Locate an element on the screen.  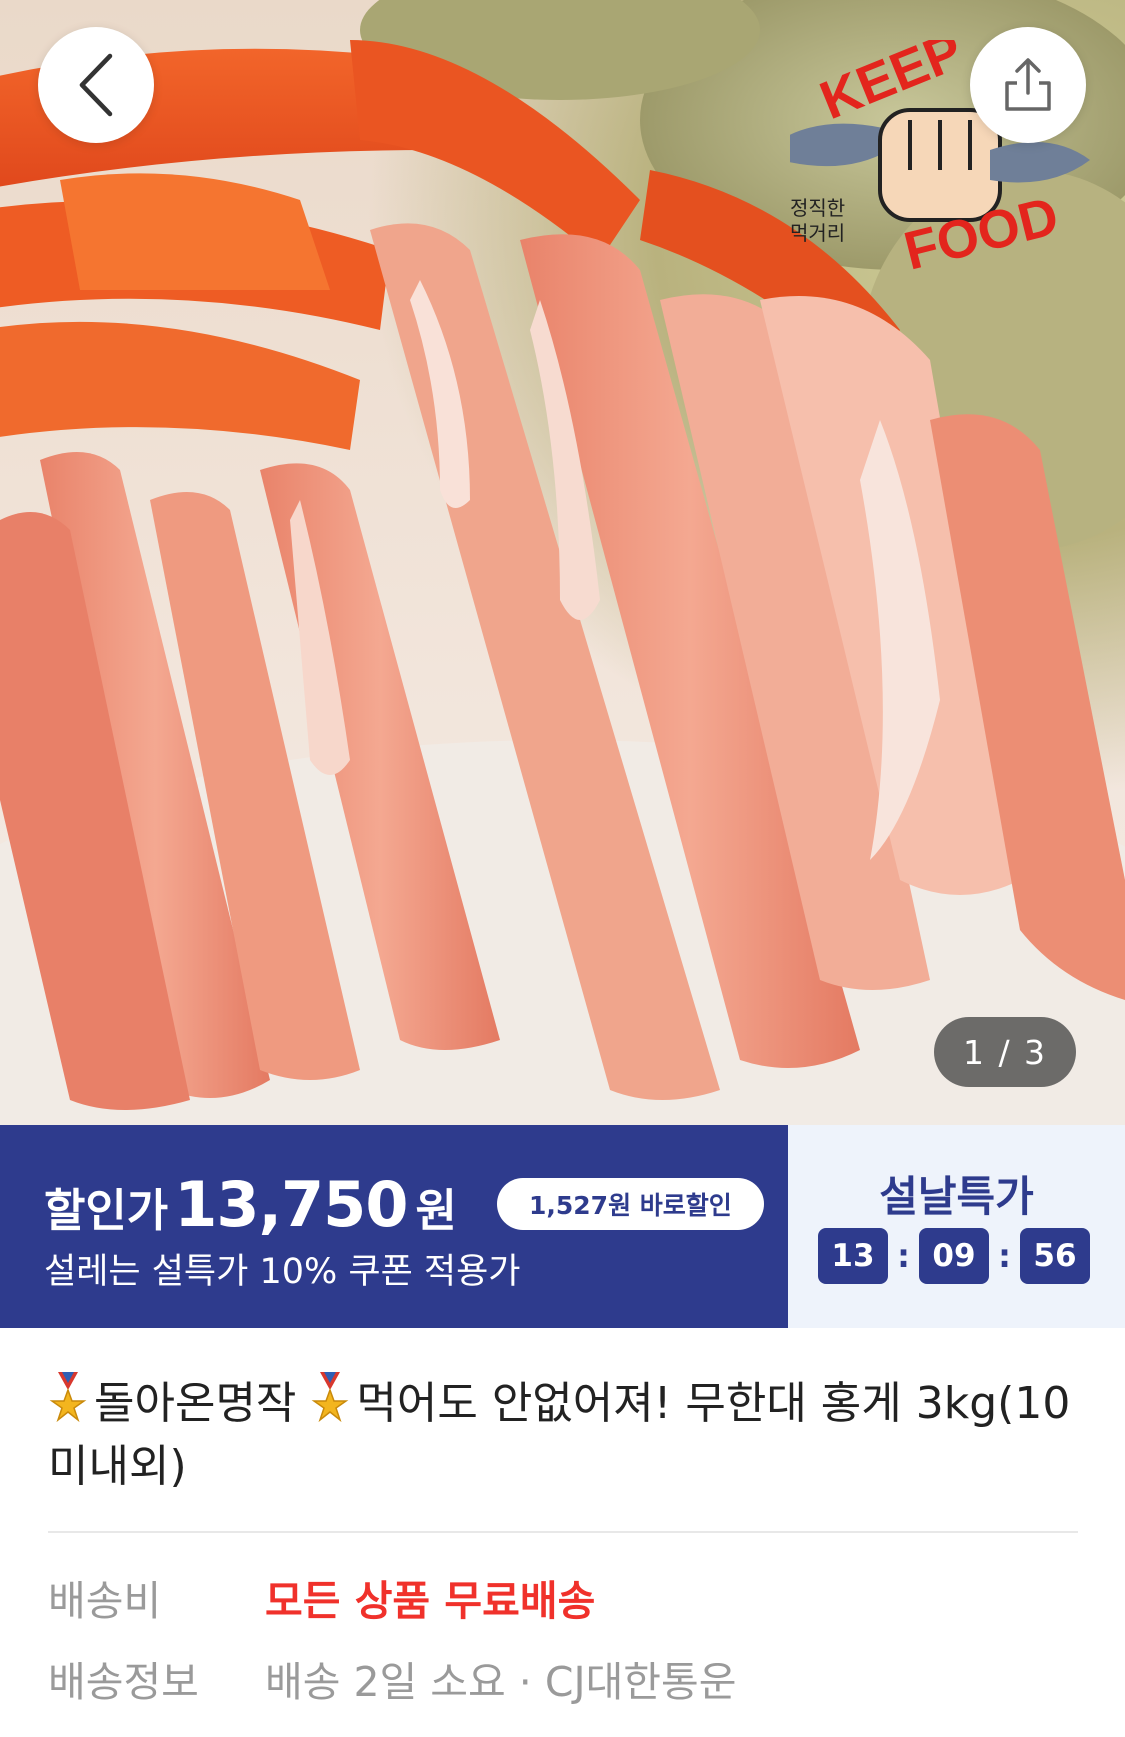
countdown-timer: 13 : 09 : 56 is located at coordinates (954, 1256).